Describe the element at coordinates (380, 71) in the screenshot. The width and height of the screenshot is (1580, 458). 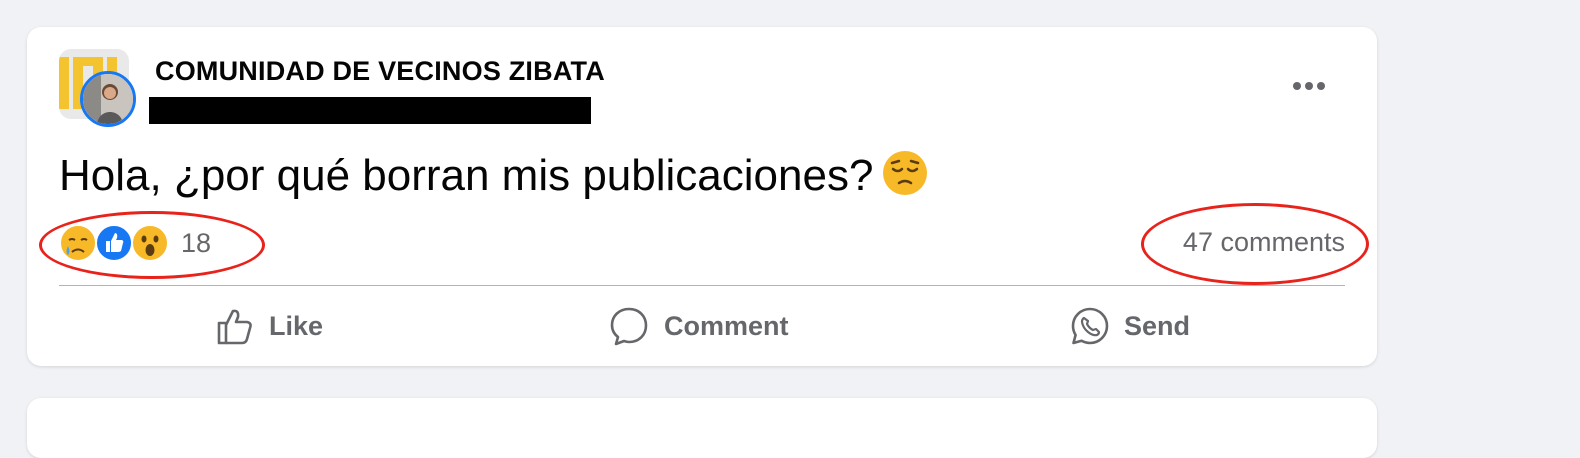
I see `group-name: COMUNIDAD DE VECINOS ZIBATA` at that location.